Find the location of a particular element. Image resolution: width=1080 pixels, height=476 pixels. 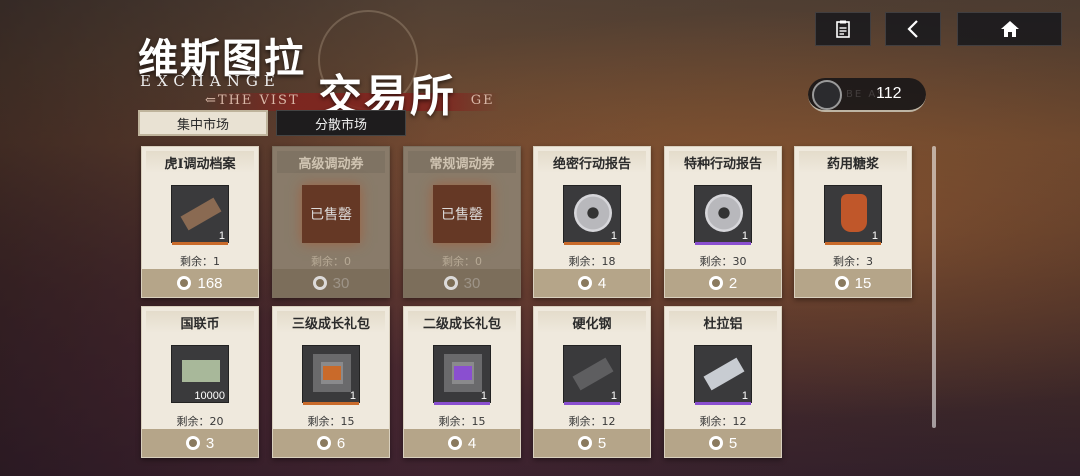

item-name: 国联币 is located at coordinates (200, 324).